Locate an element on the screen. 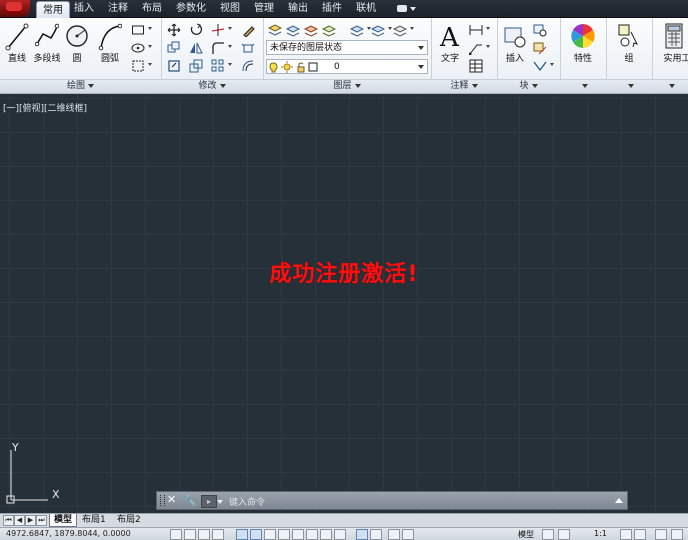  mirror-tool-button is located at coordinates (196, 47).